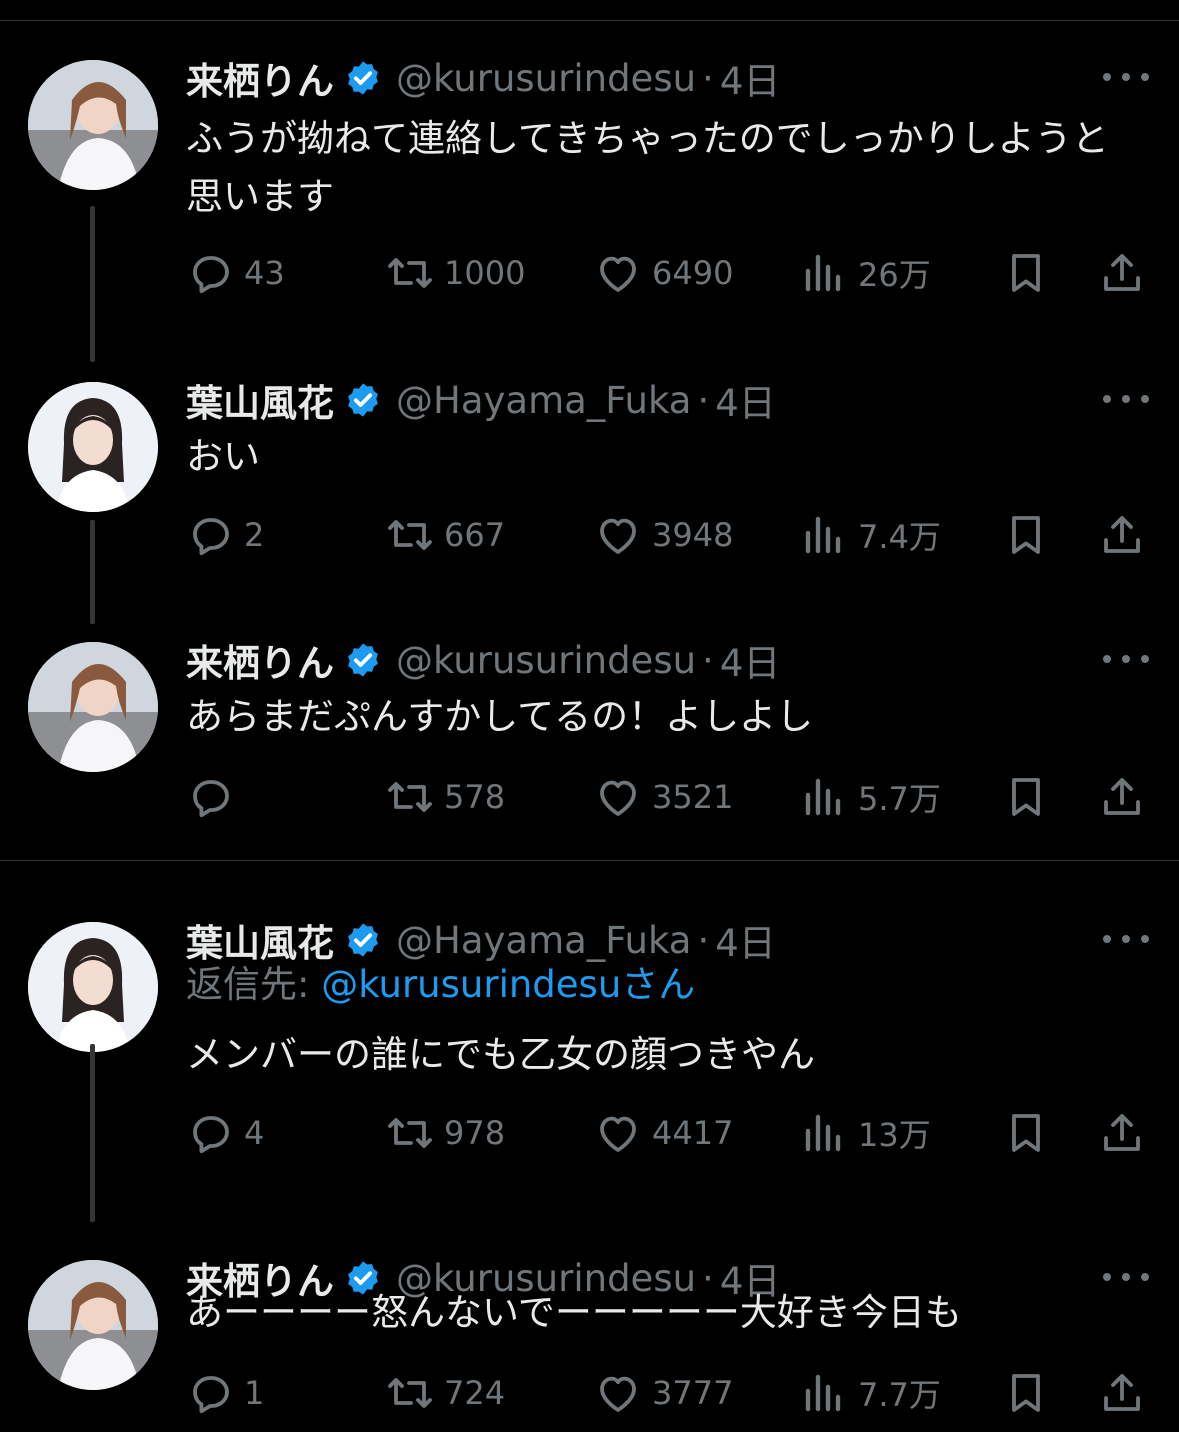 The image size is (1179, 1432). What do you see at coordinates (693, 797) in the screenshot?
I see `like-count: 3521` at bounding box center [693, 797].